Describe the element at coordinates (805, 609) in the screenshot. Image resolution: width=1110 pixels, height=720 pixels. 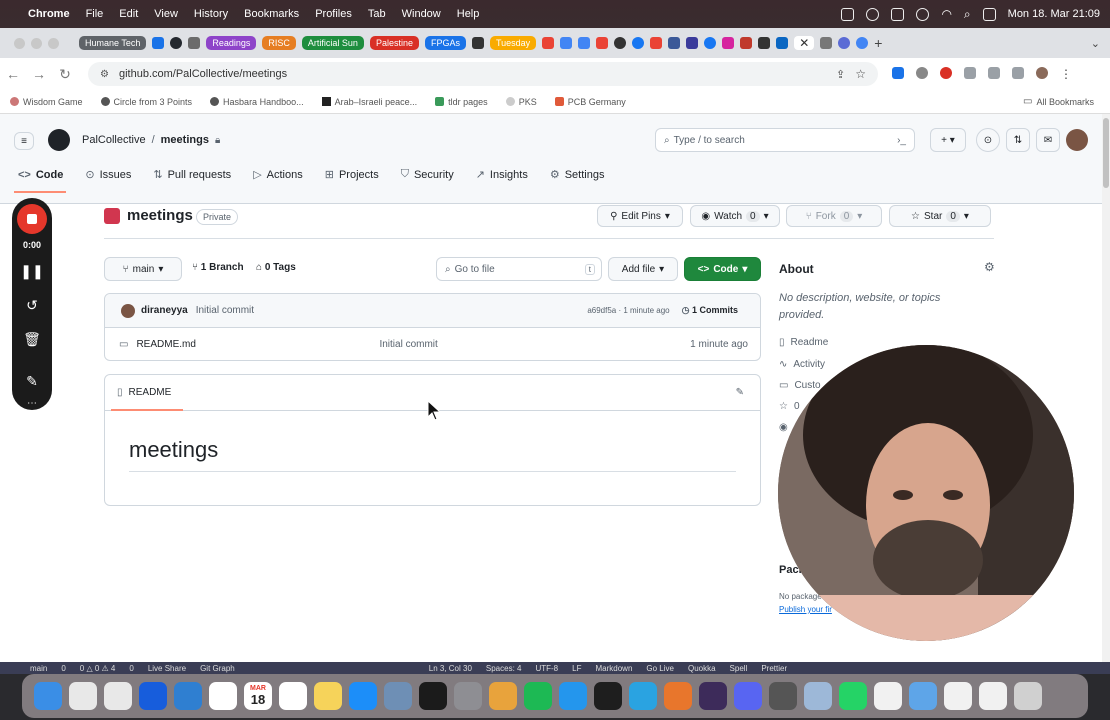
I see `publish-package-link: Publish your fir` at that location.